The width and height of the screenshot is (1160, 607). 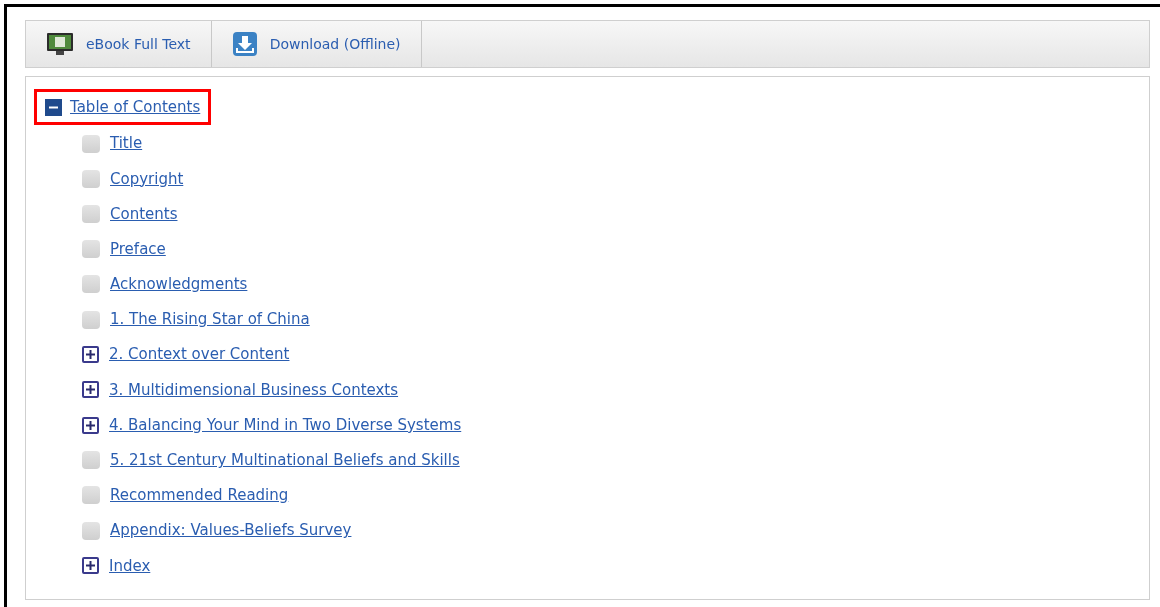 I want to click on chapter-link: 2. Context over Content, so click(x=199, y=354).